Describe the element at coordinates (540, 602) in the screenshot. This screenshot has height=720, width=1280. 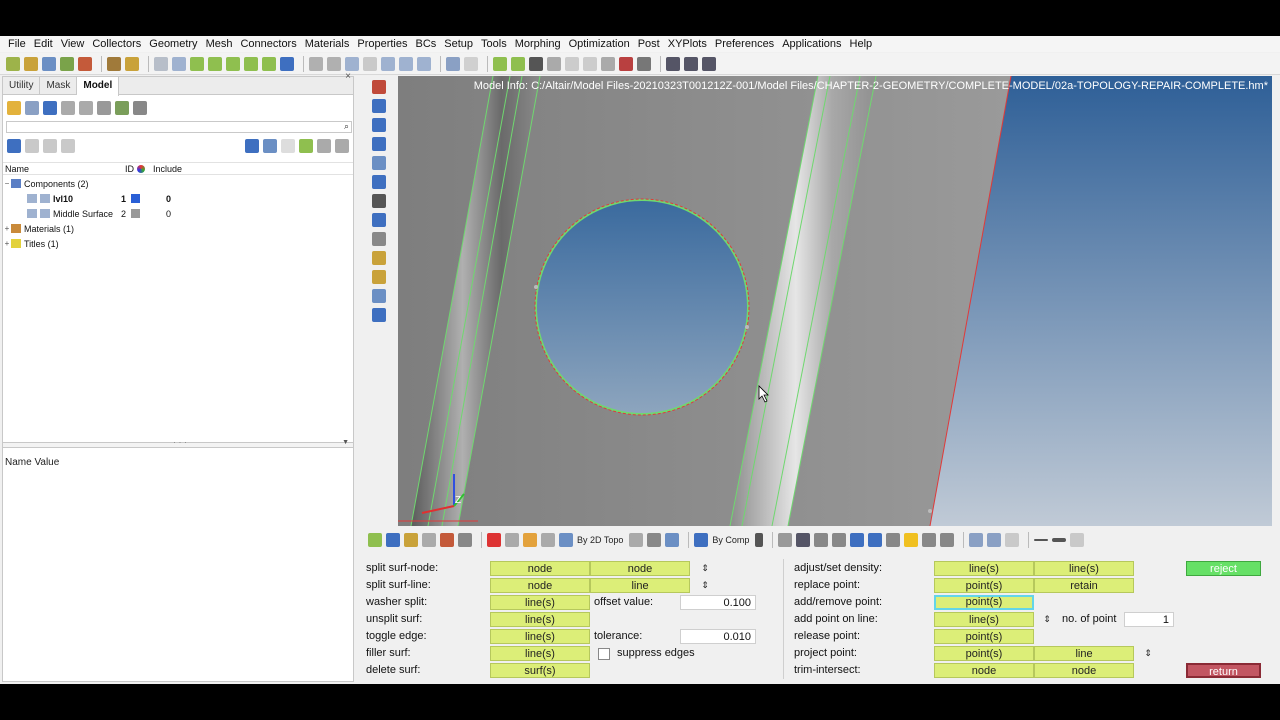
I see `washer-split-lines-button: line(s)` at that location.